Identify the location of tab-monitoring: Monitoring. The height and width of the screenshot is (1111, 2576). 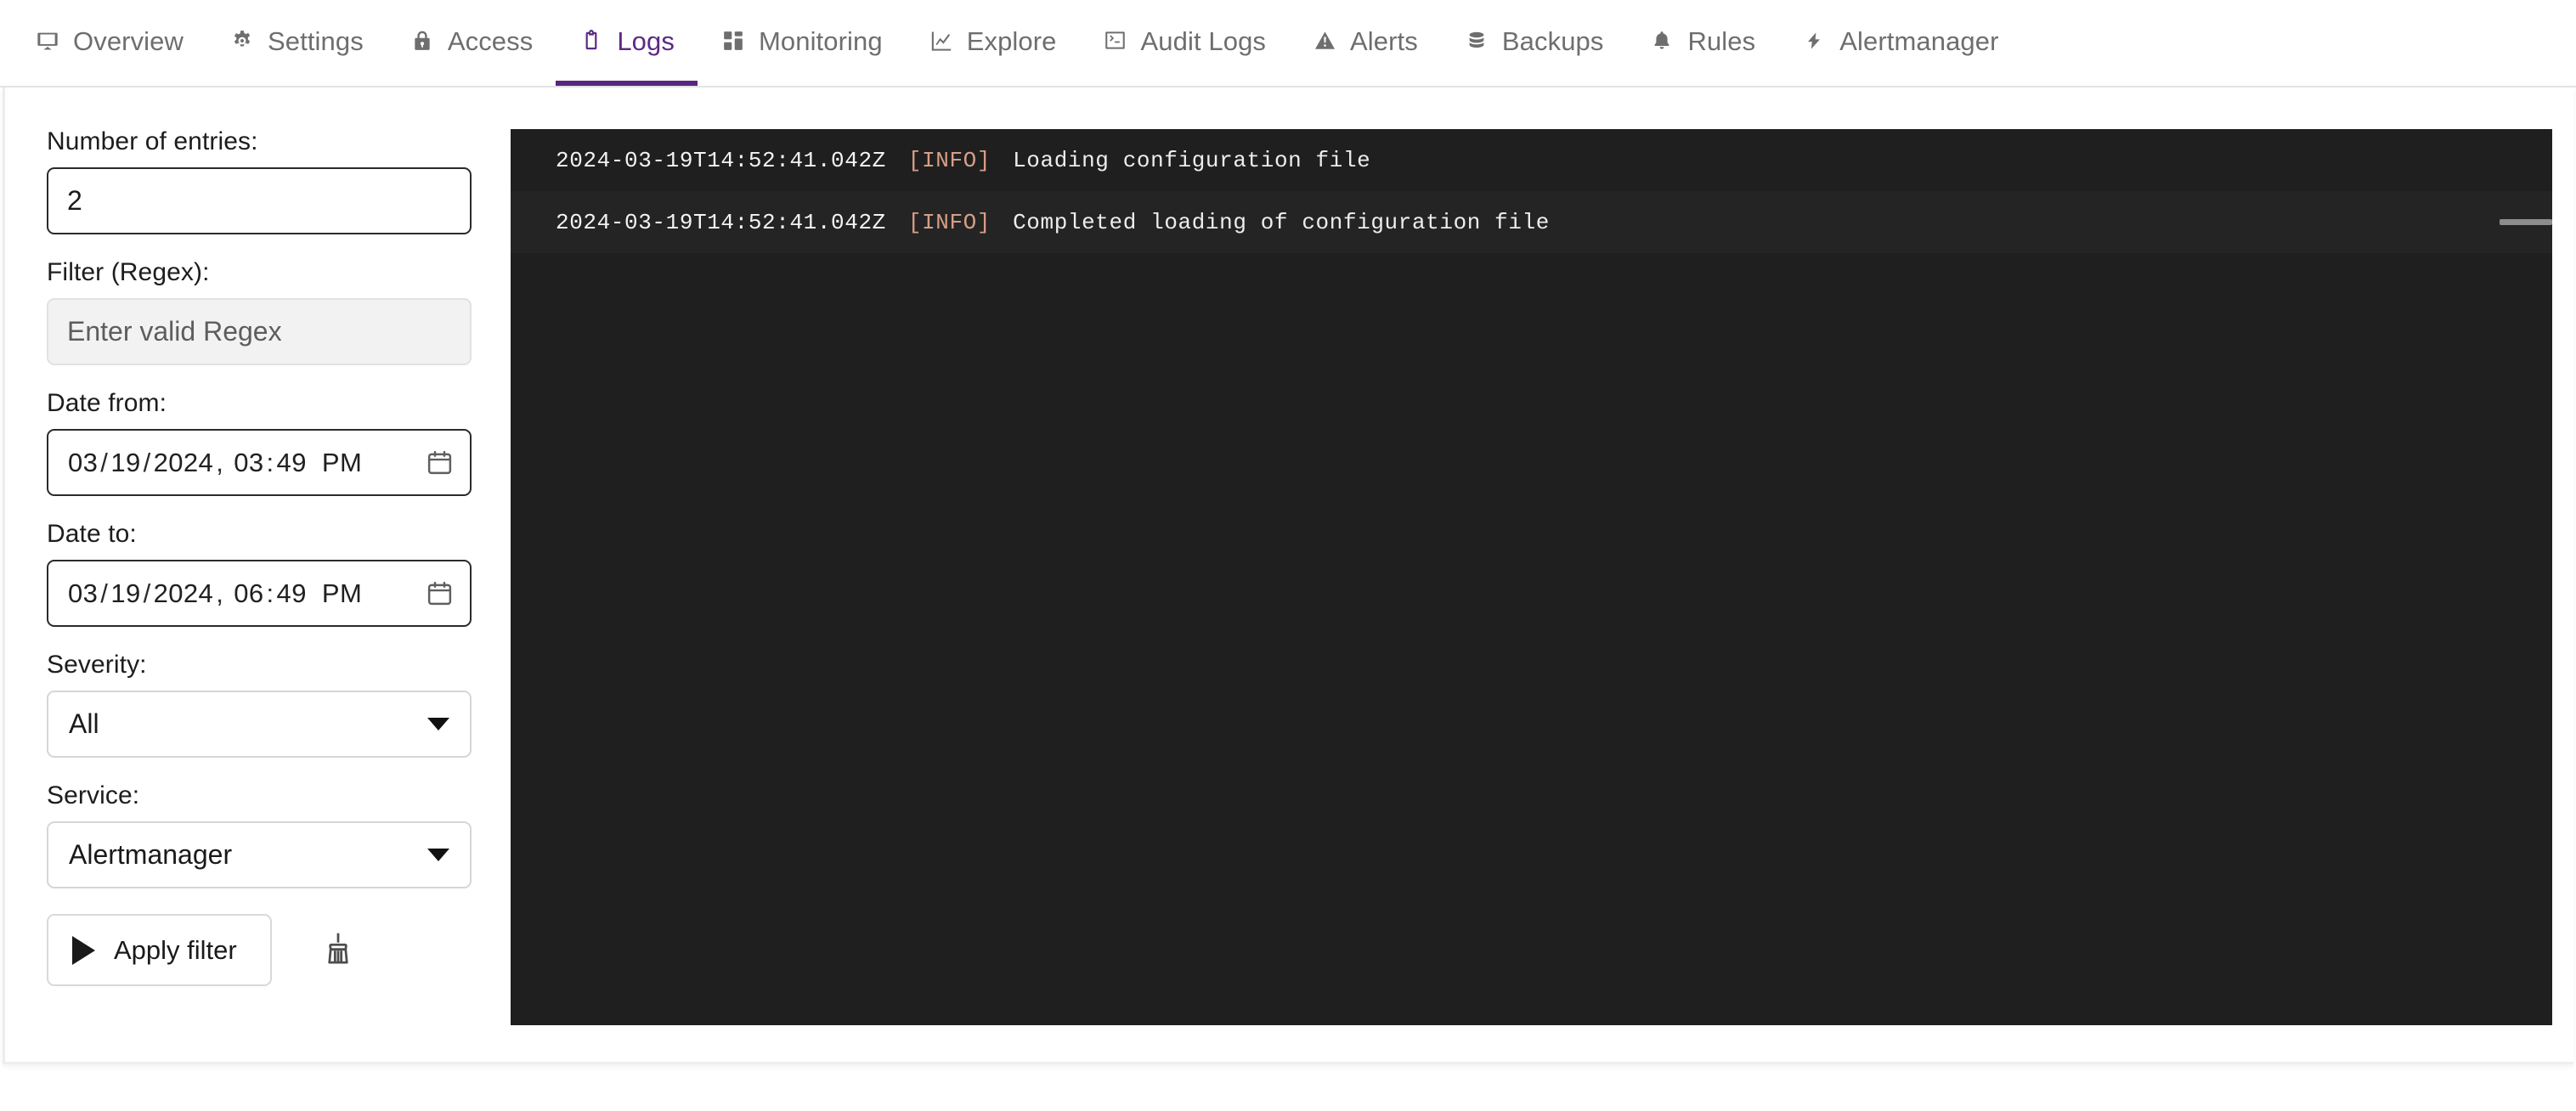
(802, 43).